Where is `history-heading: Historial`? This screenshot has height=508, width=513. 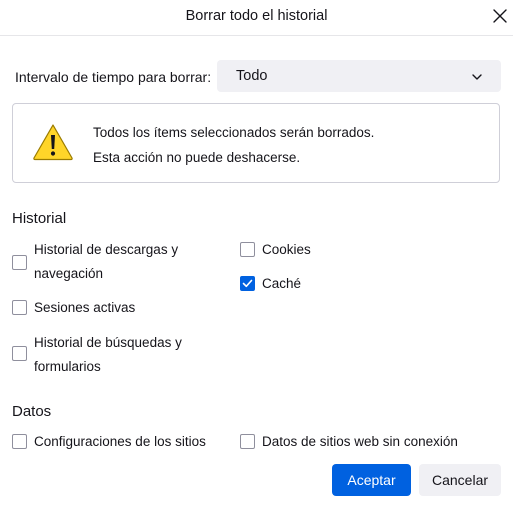
history-heading: Historial is located at coordinates (39, 218).